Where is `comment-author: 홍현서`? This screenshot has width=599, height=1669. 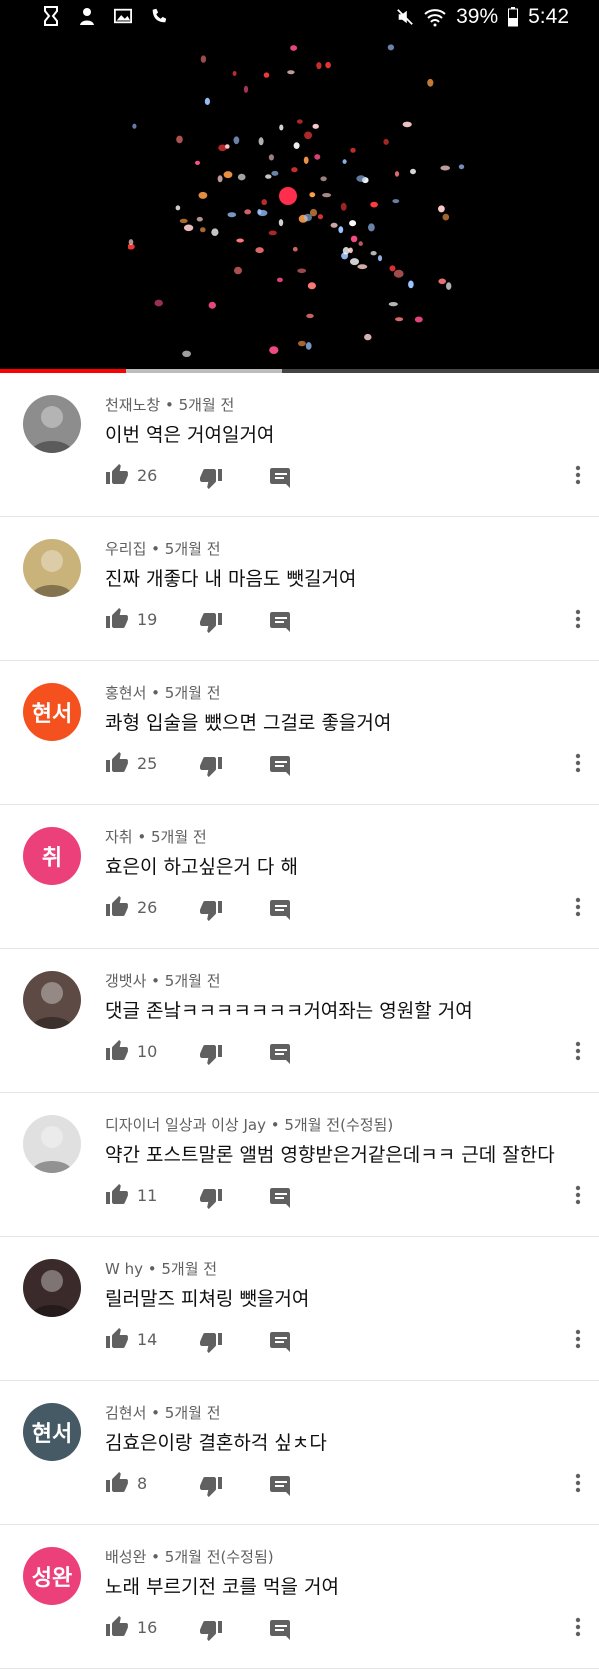 comment-author: 홍현서 is located at coordinates (125, 693).